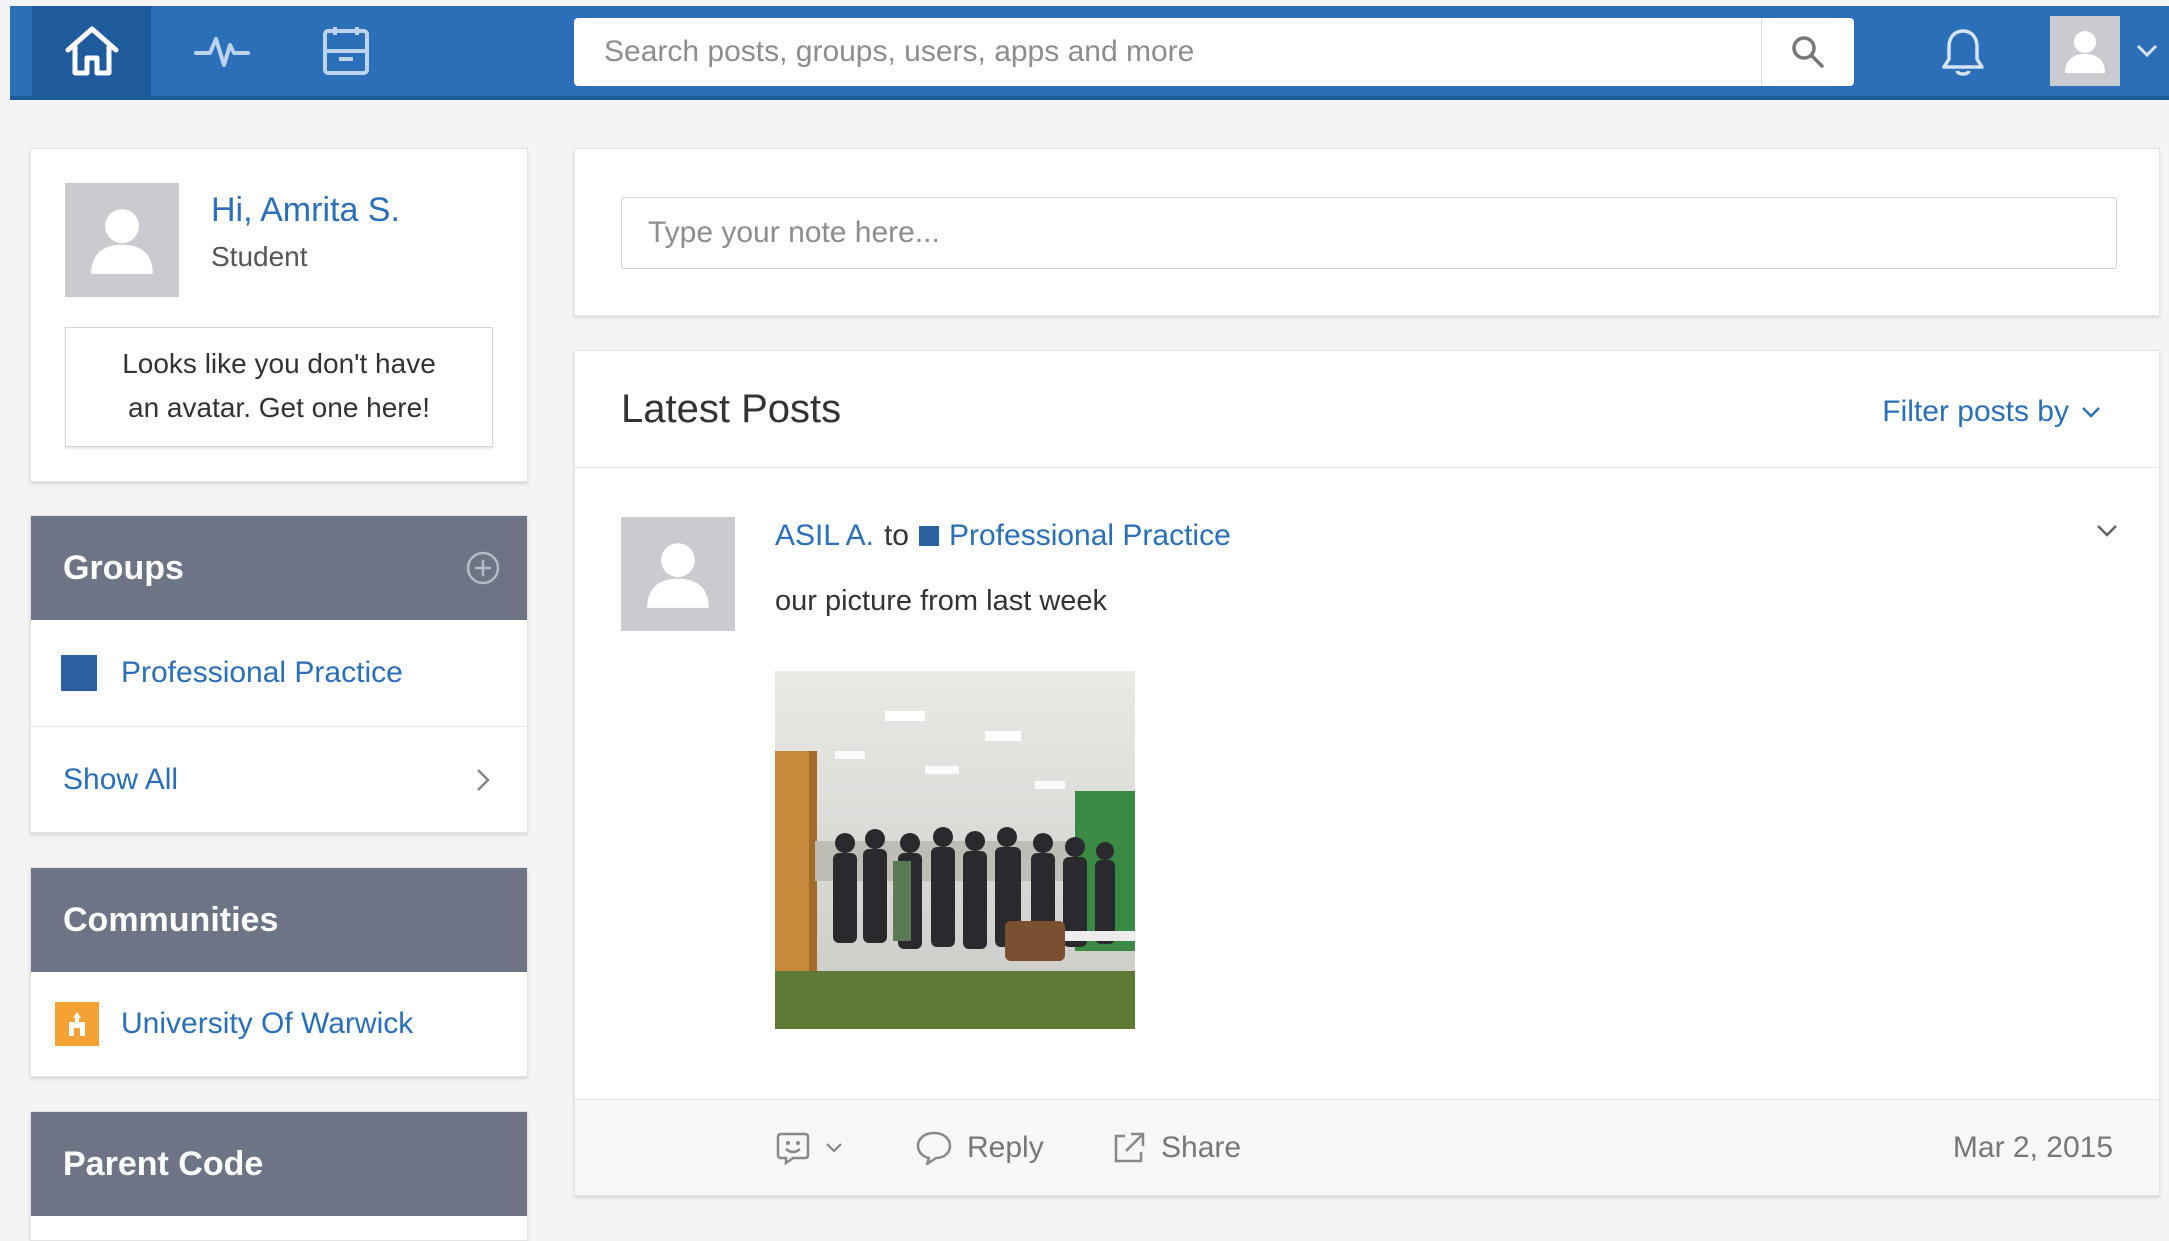  I want to click on parent-code-title: Parent Code, so click(163, 1163).